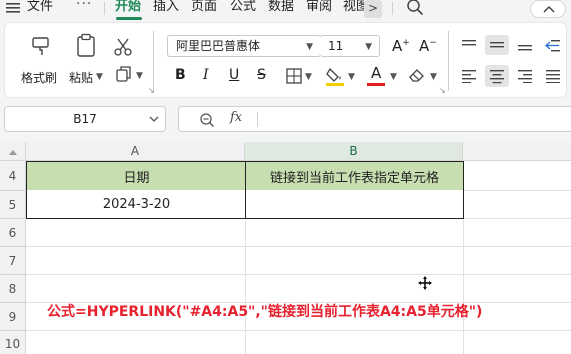 The width and height of the screenshot is (571, 354). Describe the element at coordinates (128, 9) in the screenshot. I see `tab-home: 开始` at that location.